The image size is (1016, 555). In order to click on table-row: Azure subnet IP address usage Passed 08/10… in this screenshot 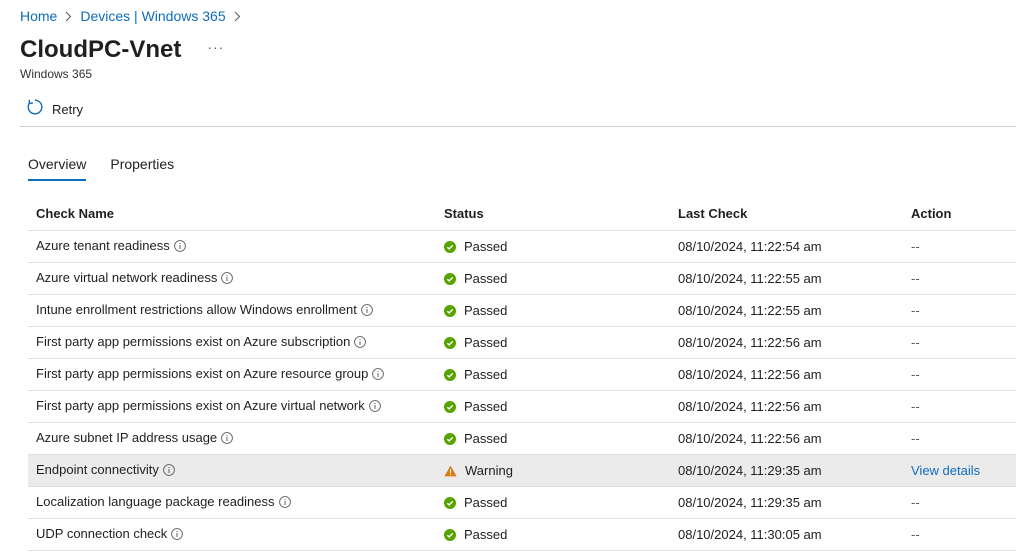, I will do `click(522, 438)`.